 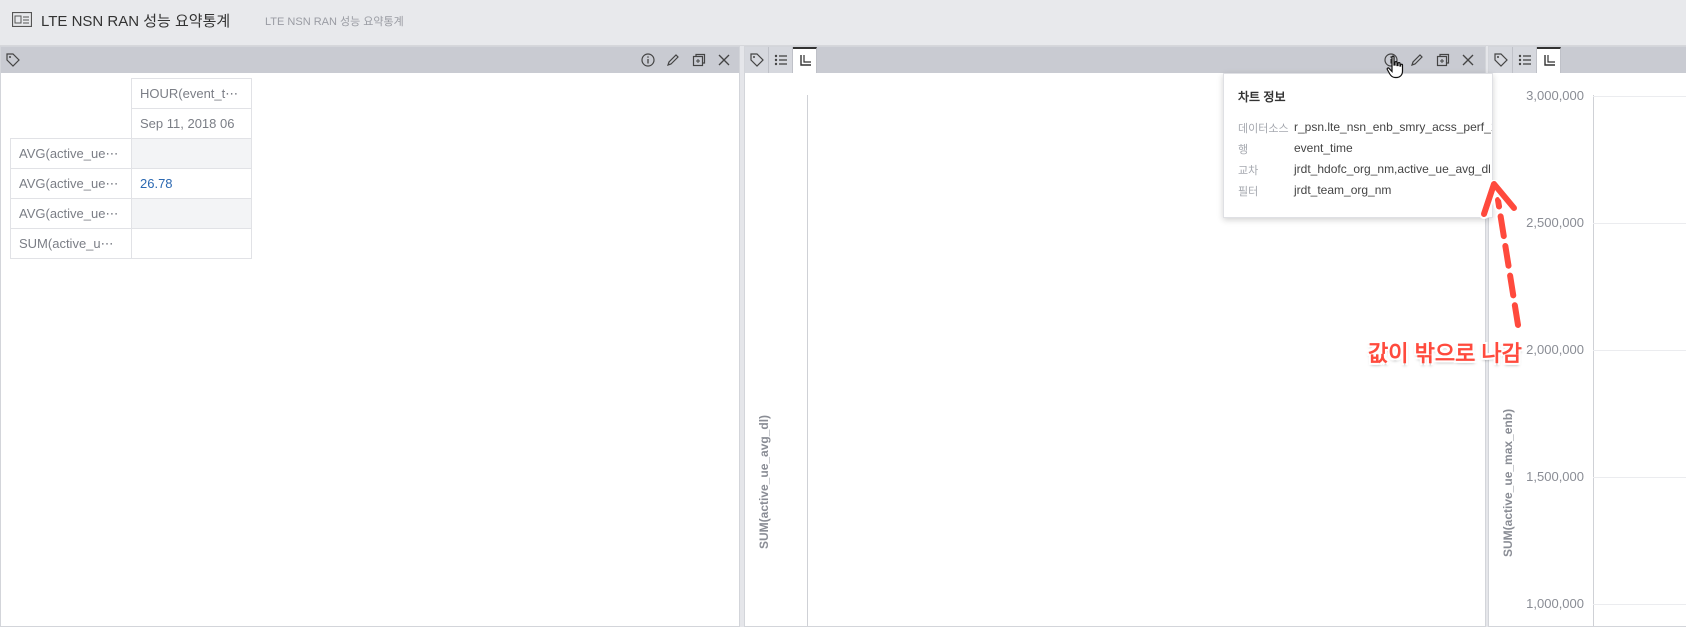 What do you see at coordinates (1248, 192) in the screenshot?
I see `popover-key: 필터` at bounding box center [1248, 192].